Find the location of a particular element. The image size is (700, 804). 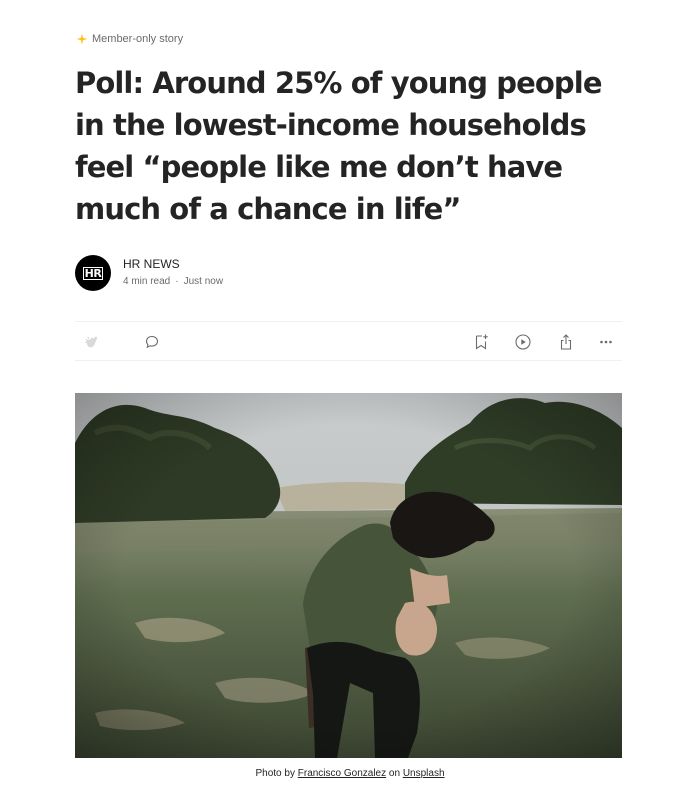

star-icon is located at coordinates (82, 39).